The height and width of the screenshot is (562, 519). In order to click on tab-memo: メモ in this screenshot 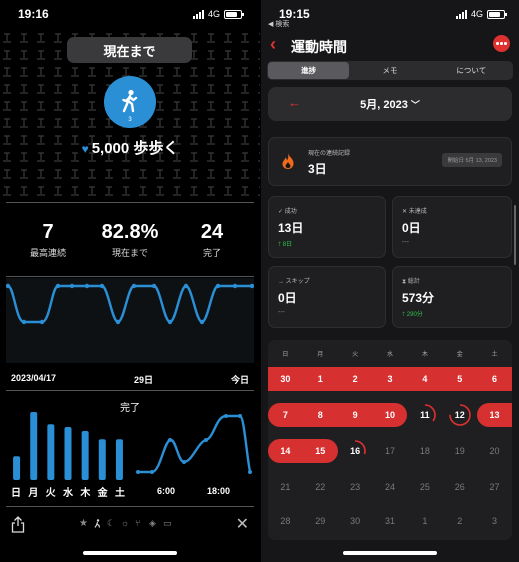, I will do `click(389, 70)`.